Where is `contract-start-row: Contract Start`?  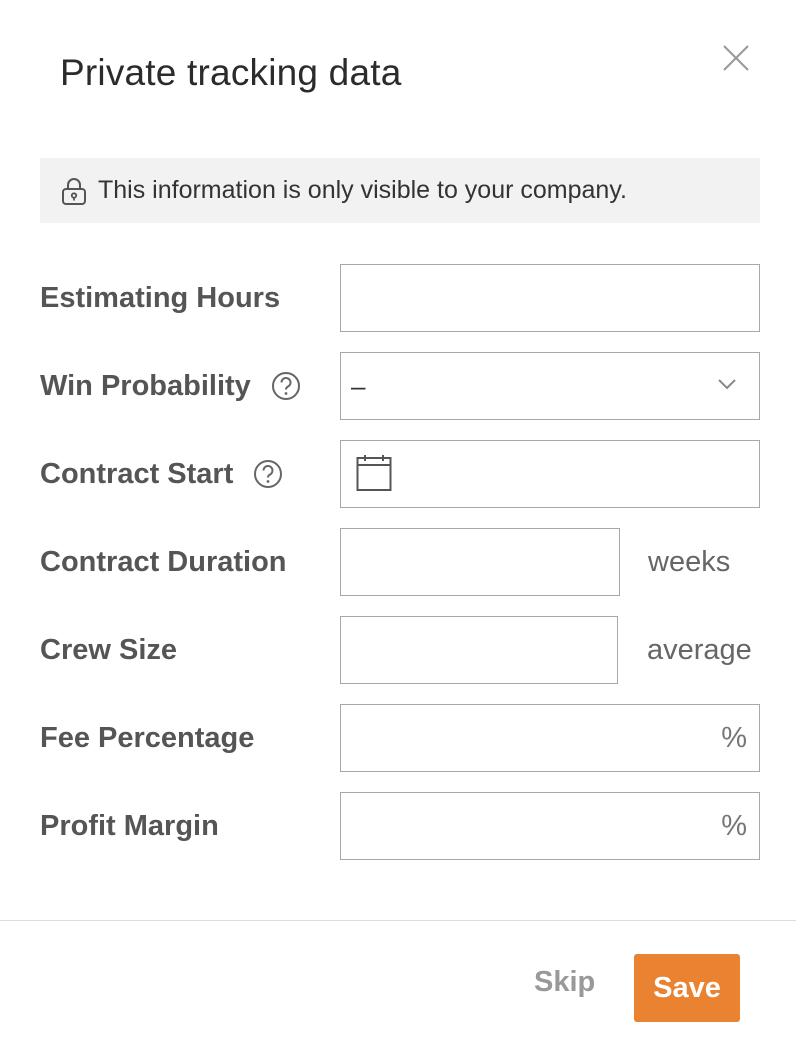 contract-start-row: Contract Start is located at coordinates (398, 474).